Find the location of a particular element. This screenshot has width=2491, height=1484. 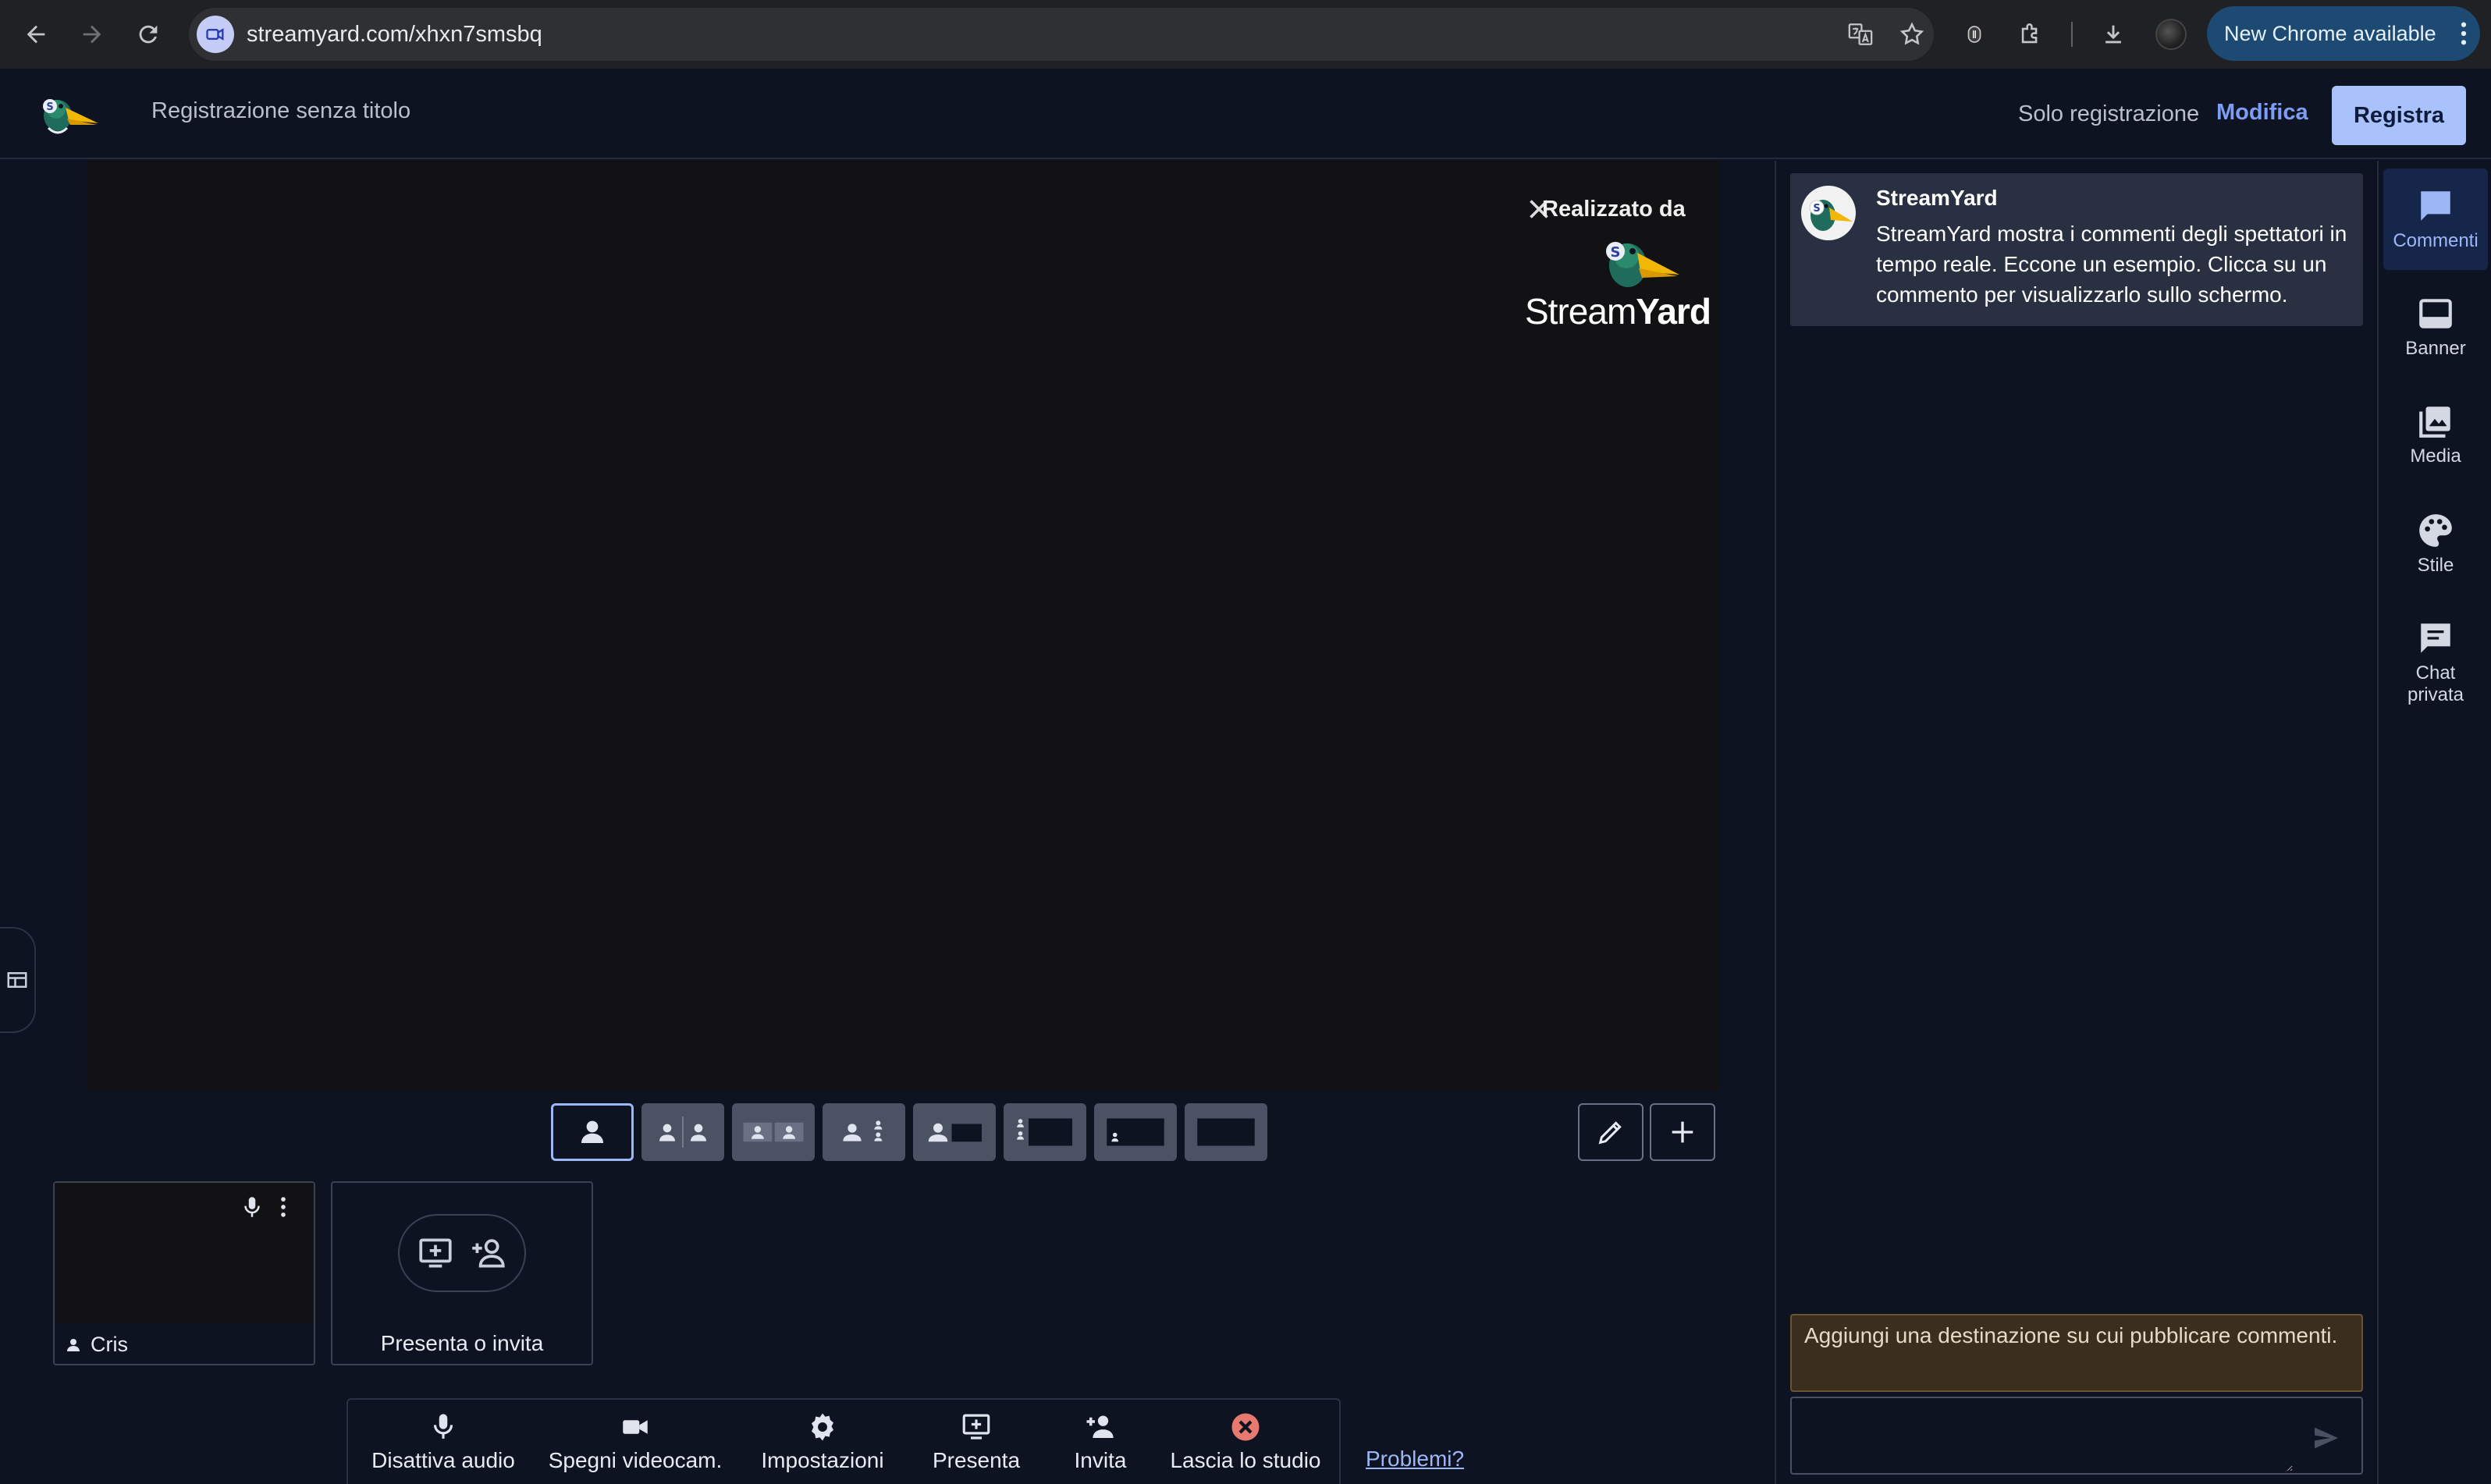

back-button is located at coordinates (36, 35).